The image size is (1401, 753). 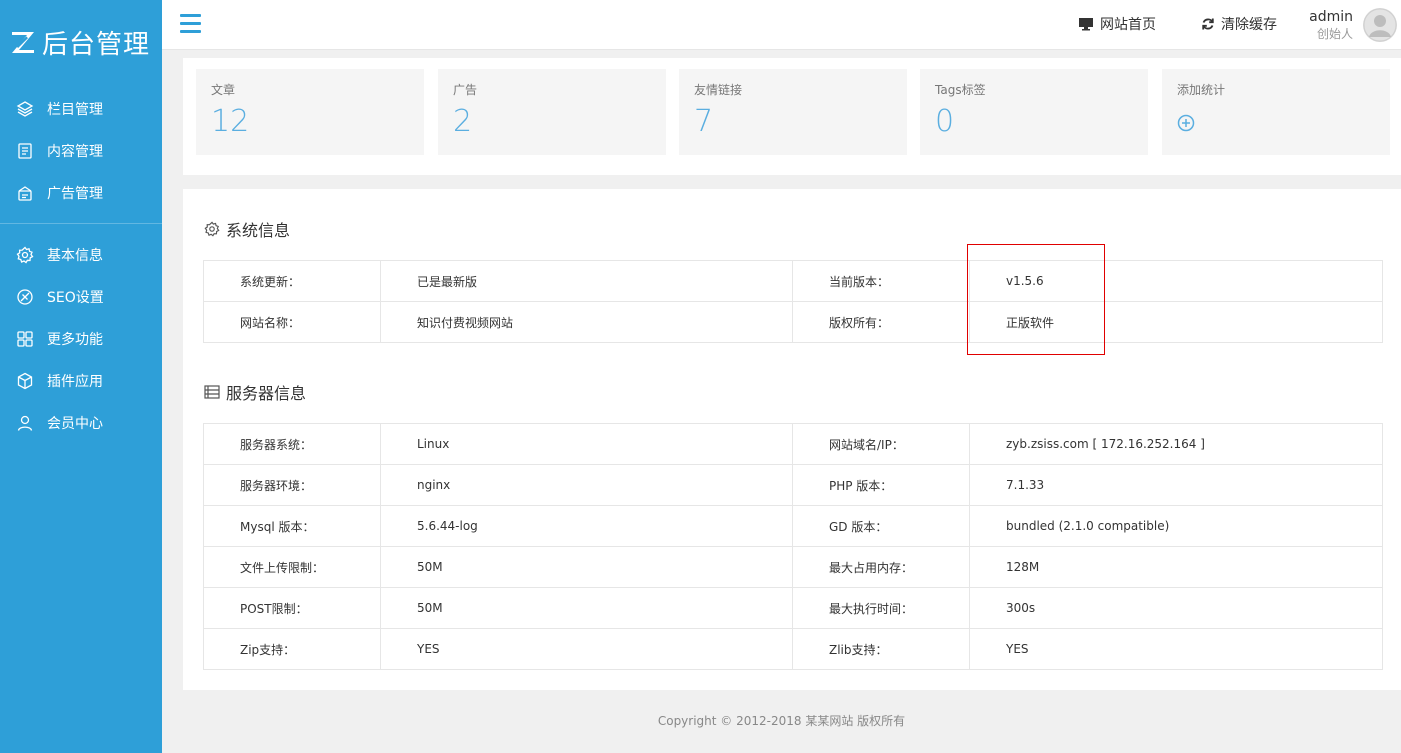 I want to click on sidebar-divider, so click(x=81, y=223).